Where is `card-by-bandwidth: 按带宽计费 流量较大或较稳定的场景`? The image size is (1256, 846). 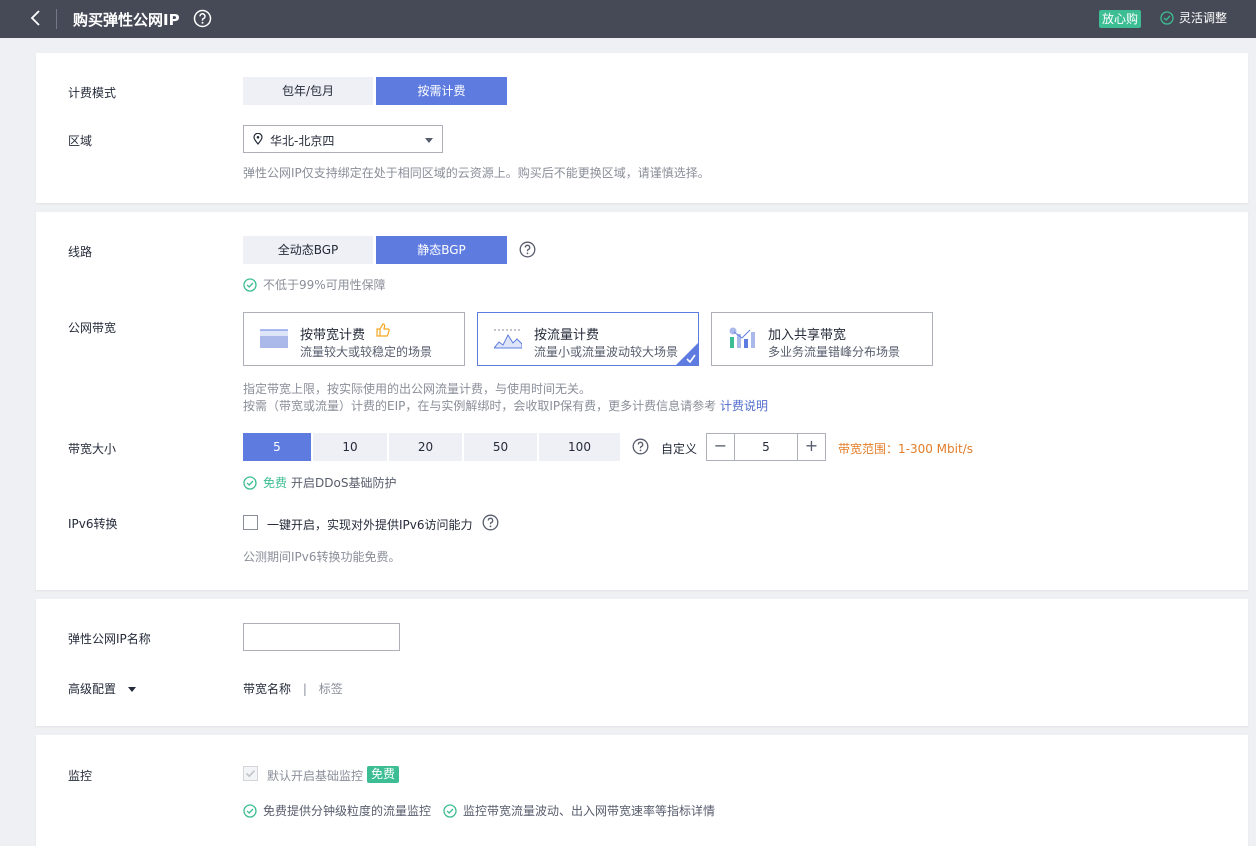
card-by-bandwidth: 按带宽计费 流量较大或较稳定的场景 is located at coordinates (354, 339).